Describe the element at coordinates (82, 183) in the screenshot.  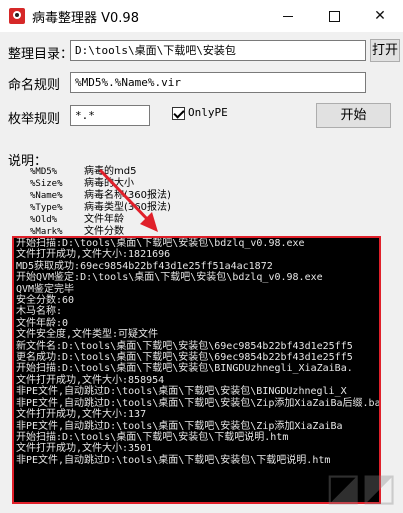
I see `help-item: %Size% 病毒的大小` at that location.